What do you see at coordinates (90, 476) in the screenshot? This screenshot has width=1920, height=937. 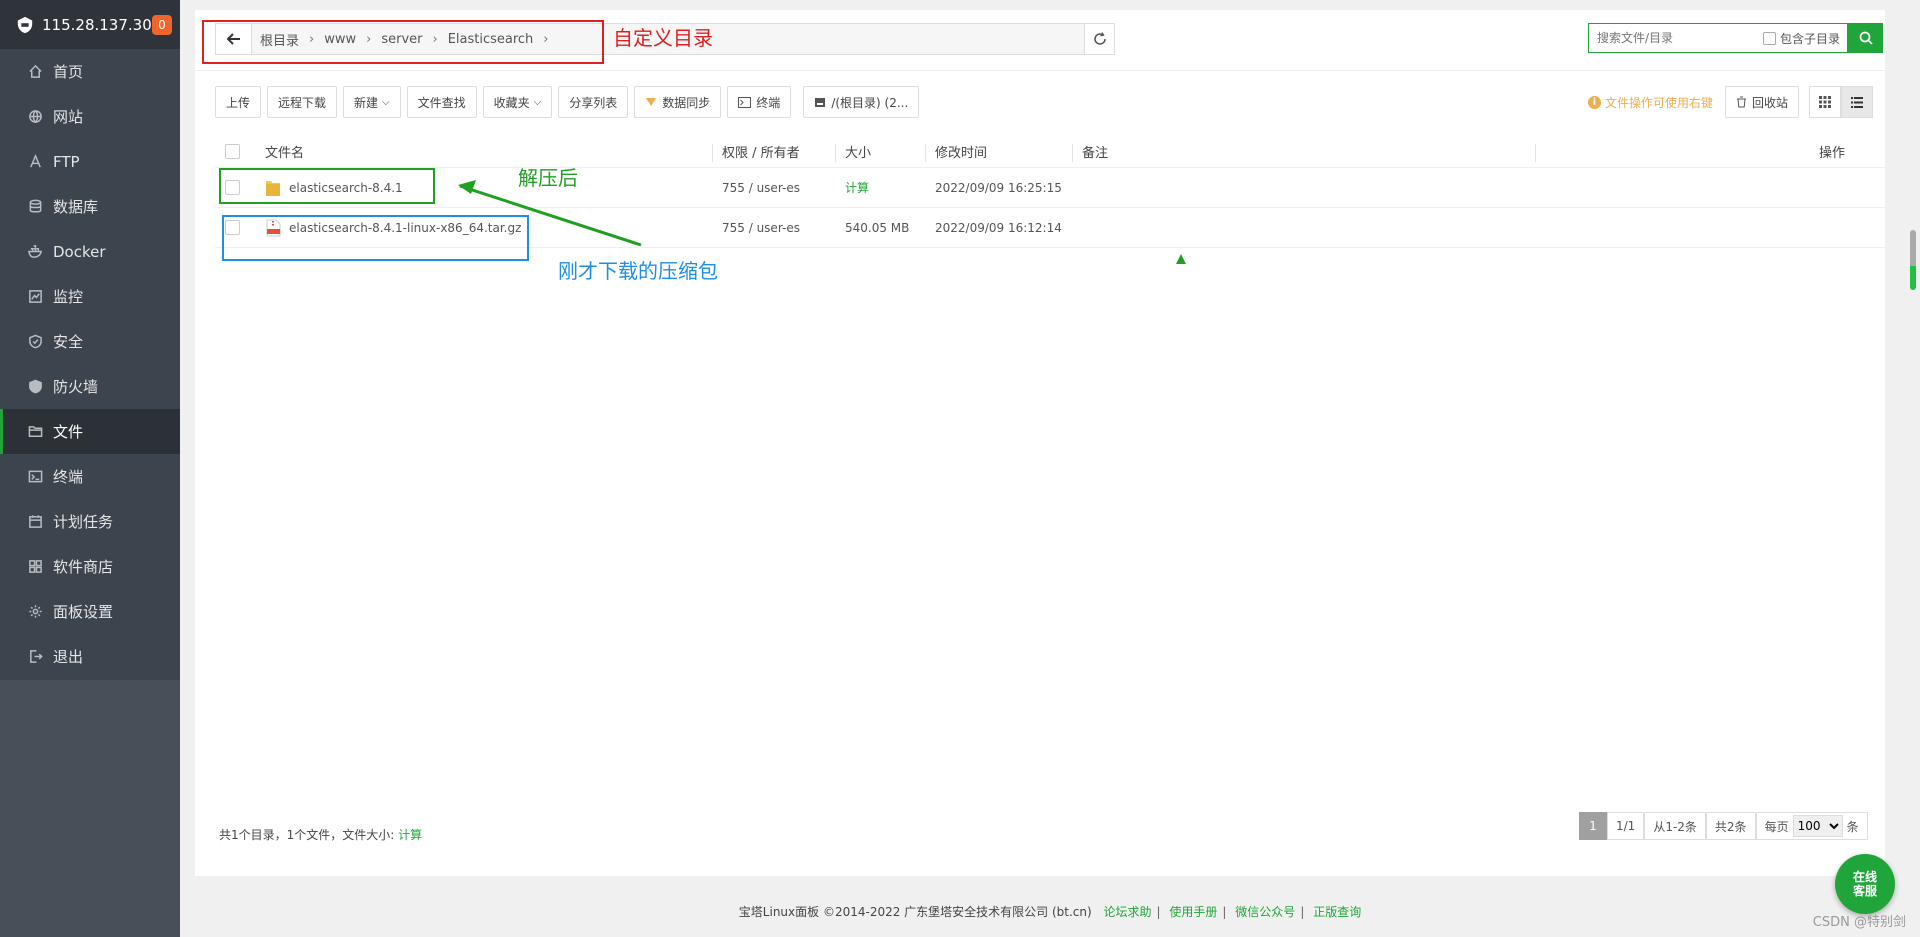 I see `sidebar-item-9: 终端` at bounding box center [90, 476].